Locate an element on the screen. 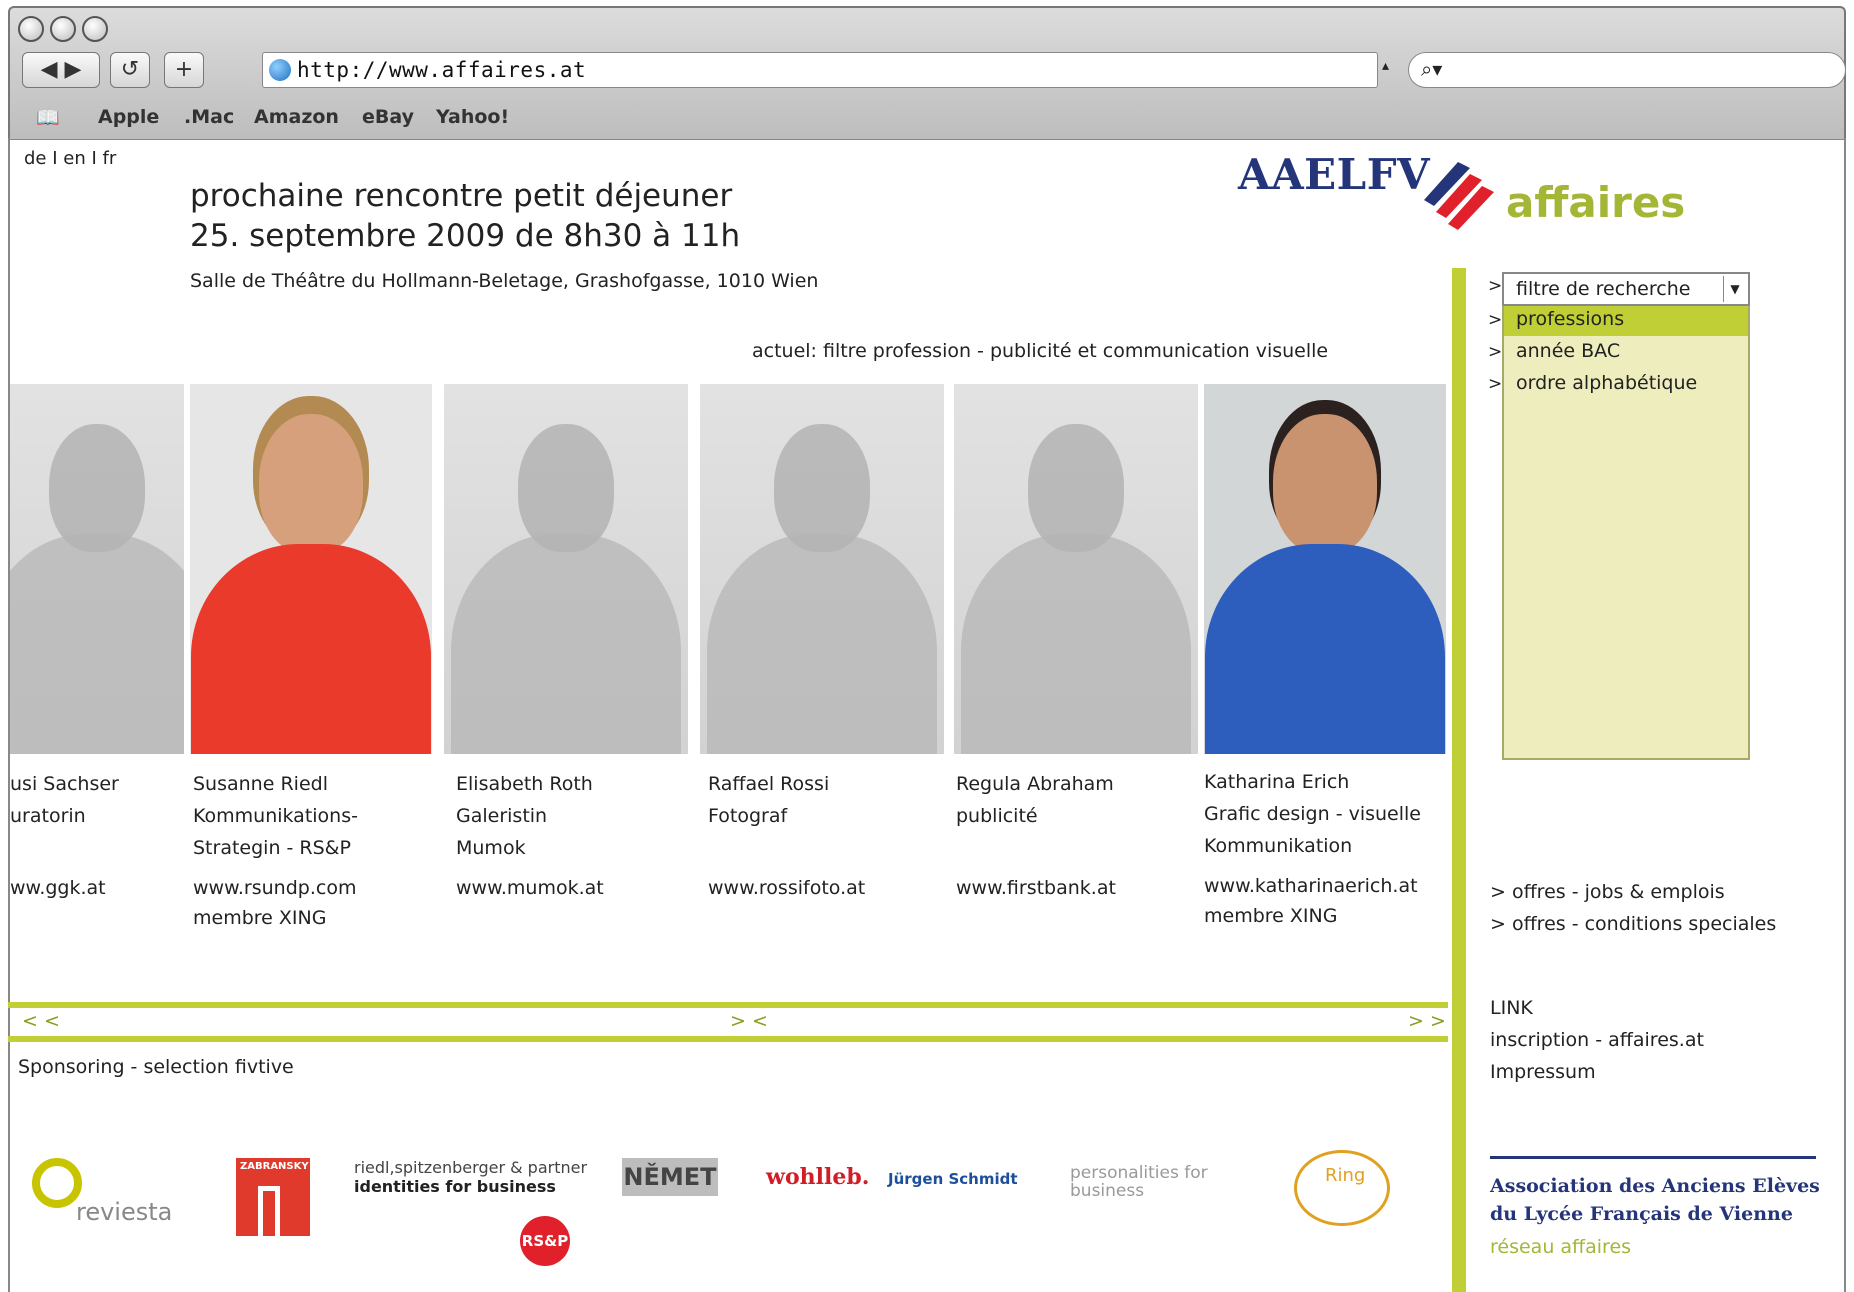  person-website: www.rossifoto.at is located at coordinates (786, 888).